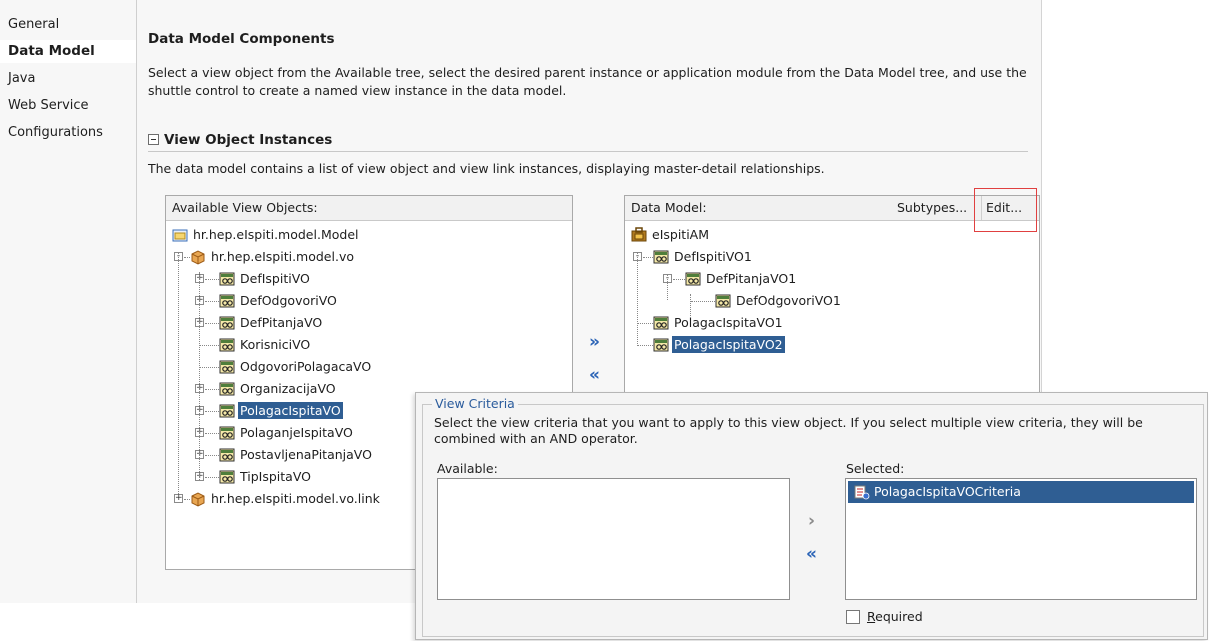 Image resolution: width=1210 pixels, height=641 pixels. I want to click on tree-item-text: PostavljenaPitanjaVO, so click(306, 455).